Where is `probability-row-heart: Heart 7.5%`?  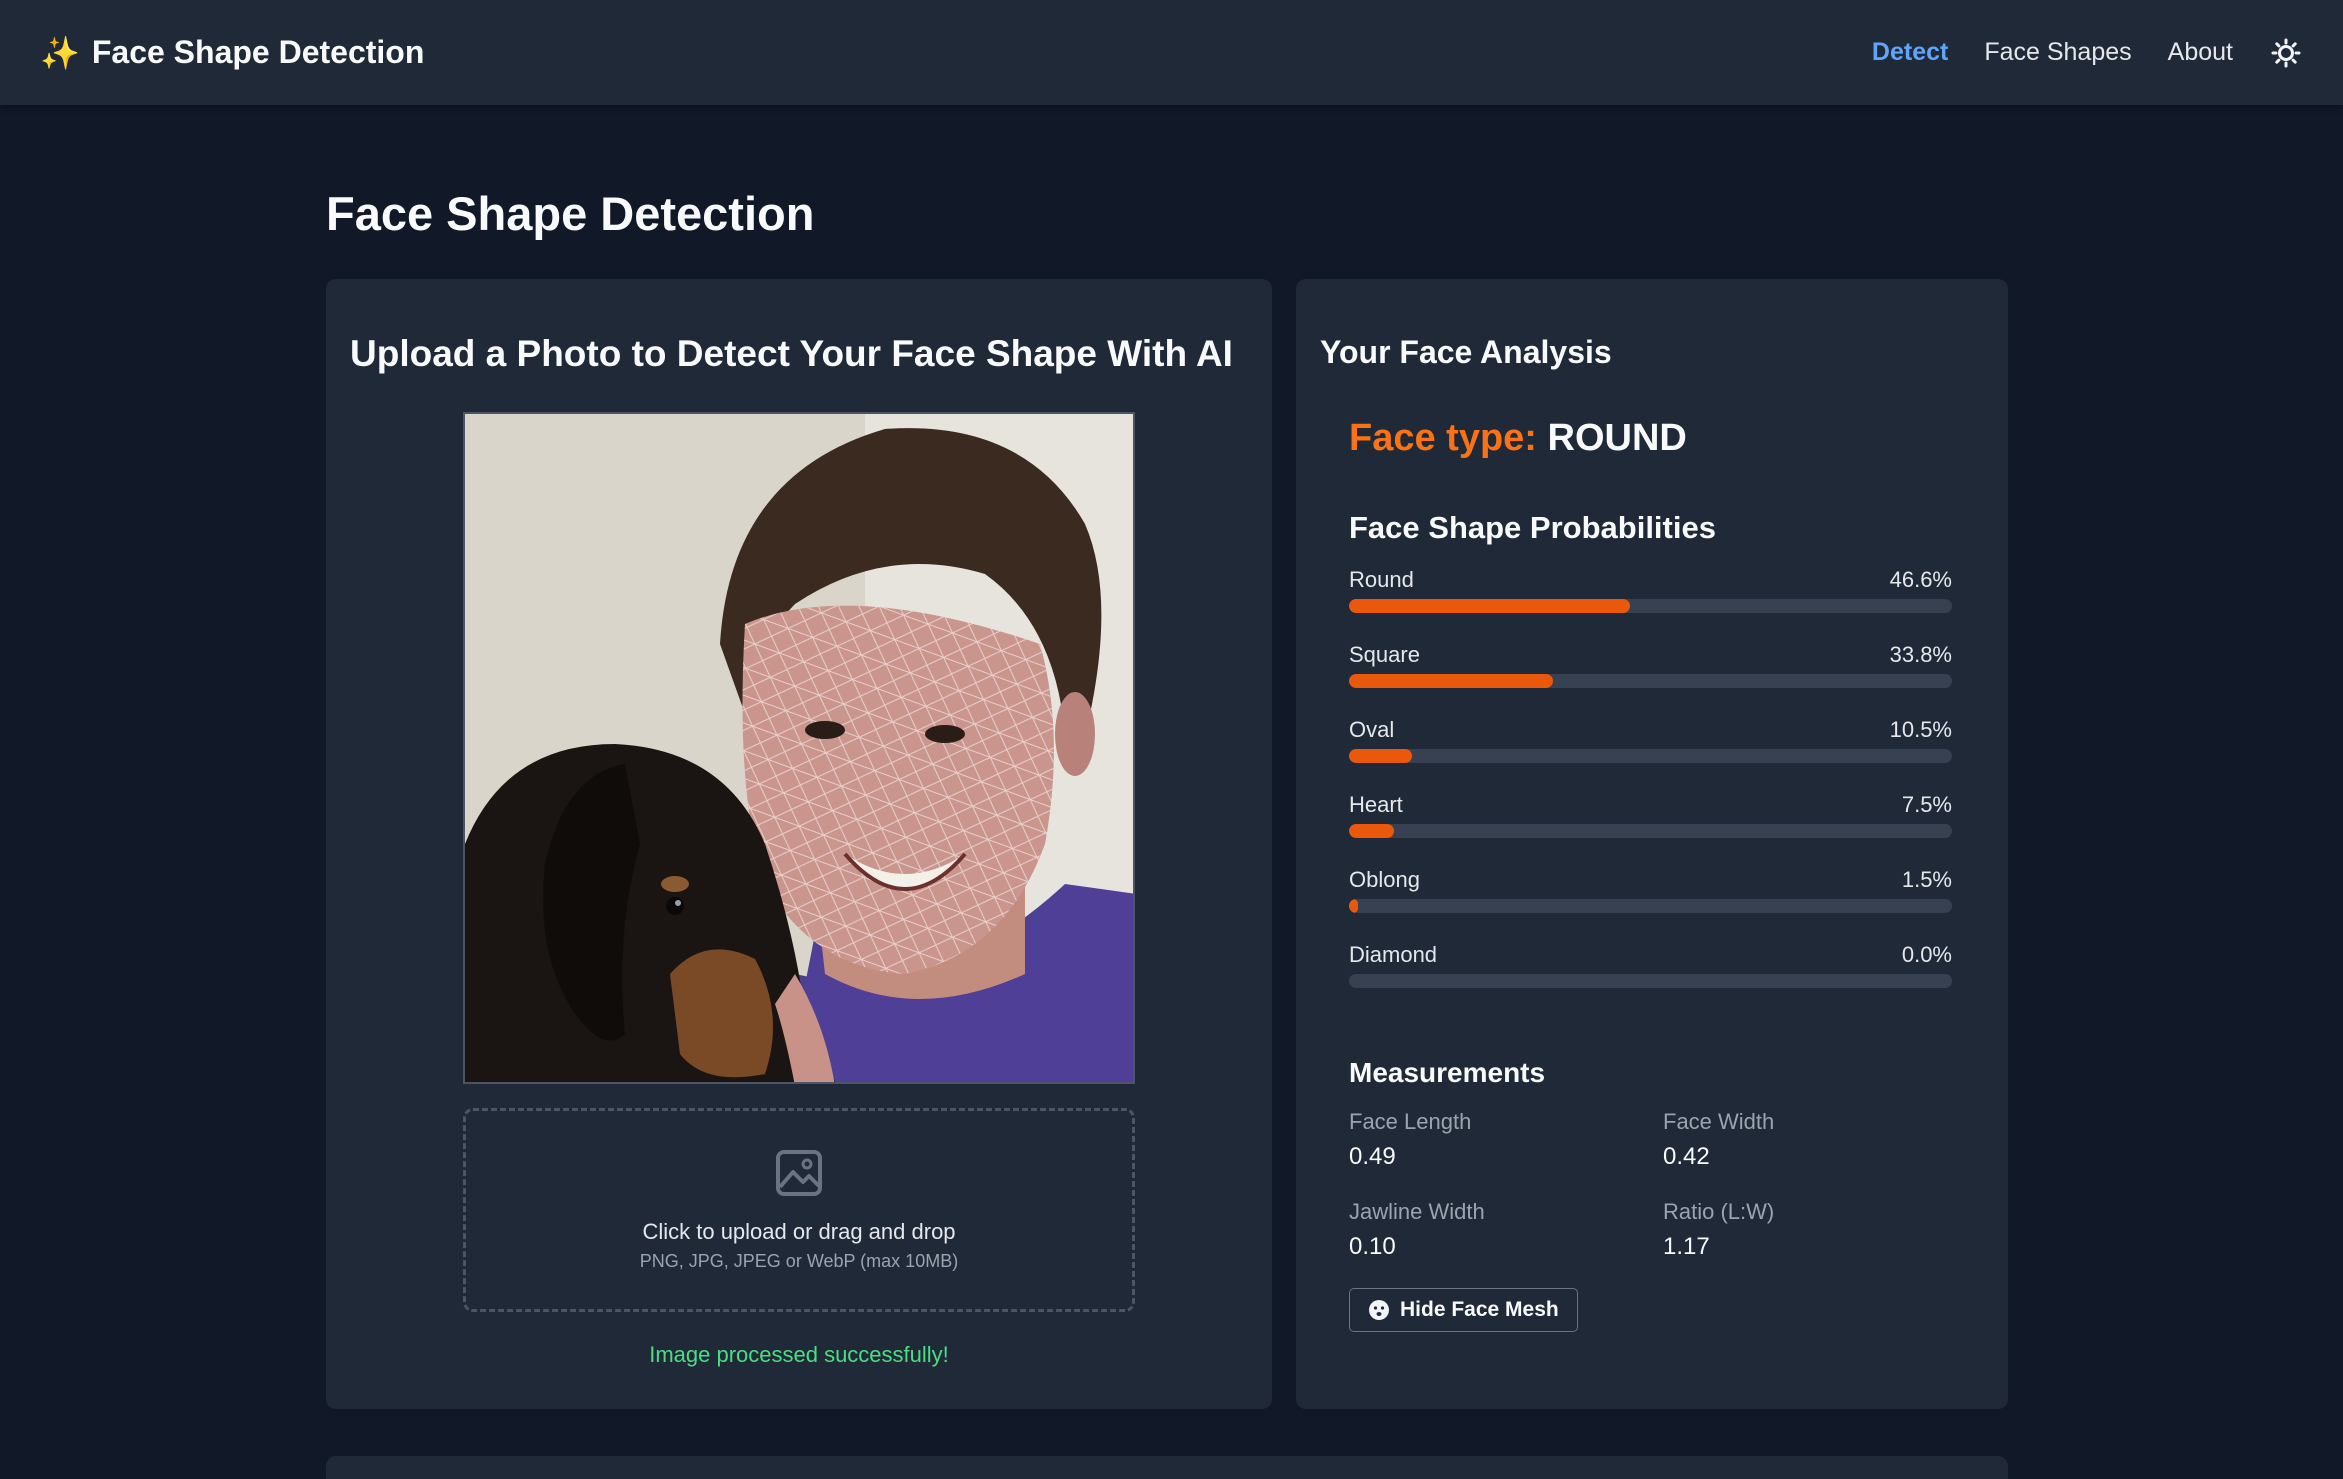
probability-row-heart: Heart 7.5% is located at coordinates (1650, 829).